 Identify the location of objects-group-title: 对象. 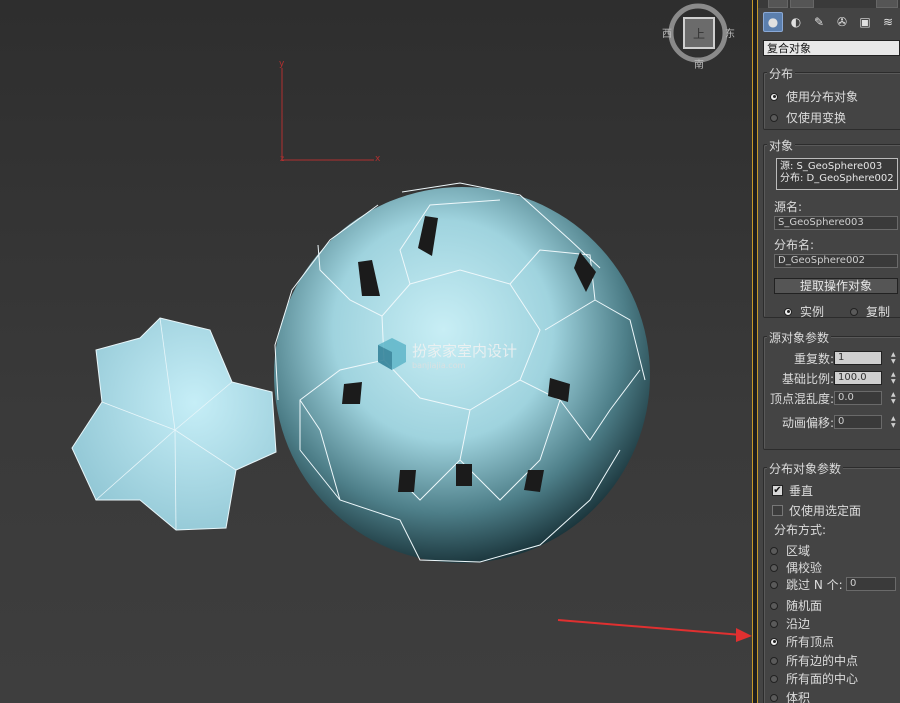
(781, 145).